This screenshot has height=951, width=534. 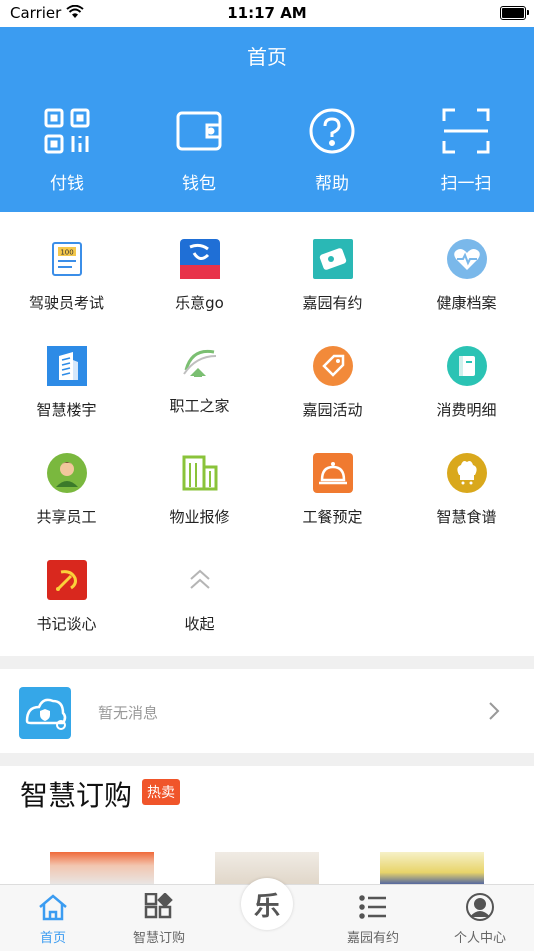 What do you see at coordinates (199, 259) in the screenshot?
I see `leyigo-icon` at bounding box center [199, 259].